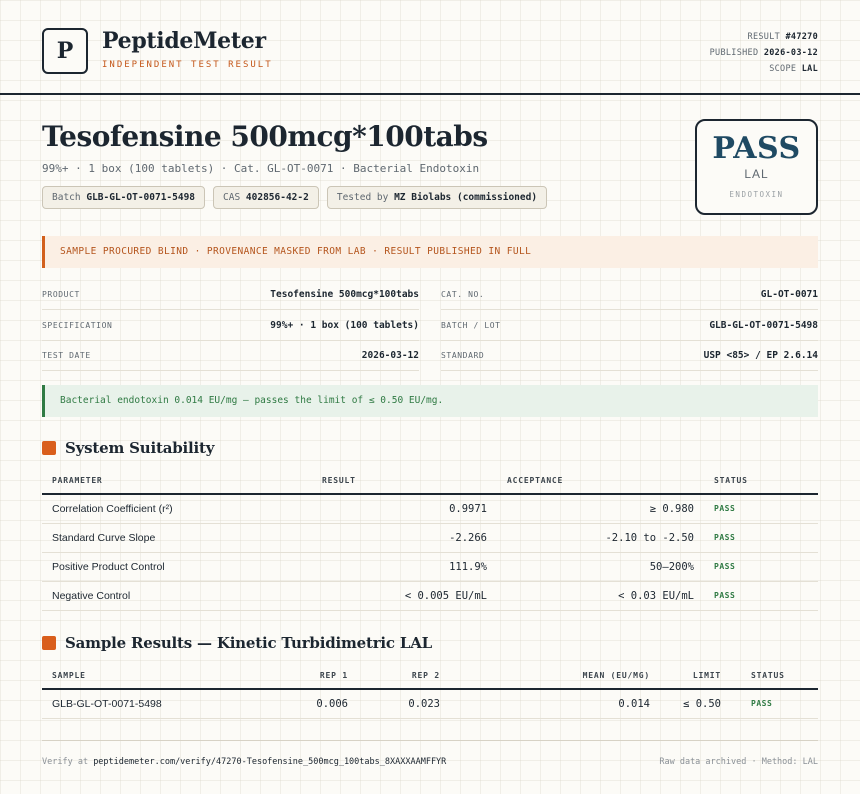  Describe the element at coordinates (404, 481) in the screenshot. I see `col-result: RESULT` at that location.